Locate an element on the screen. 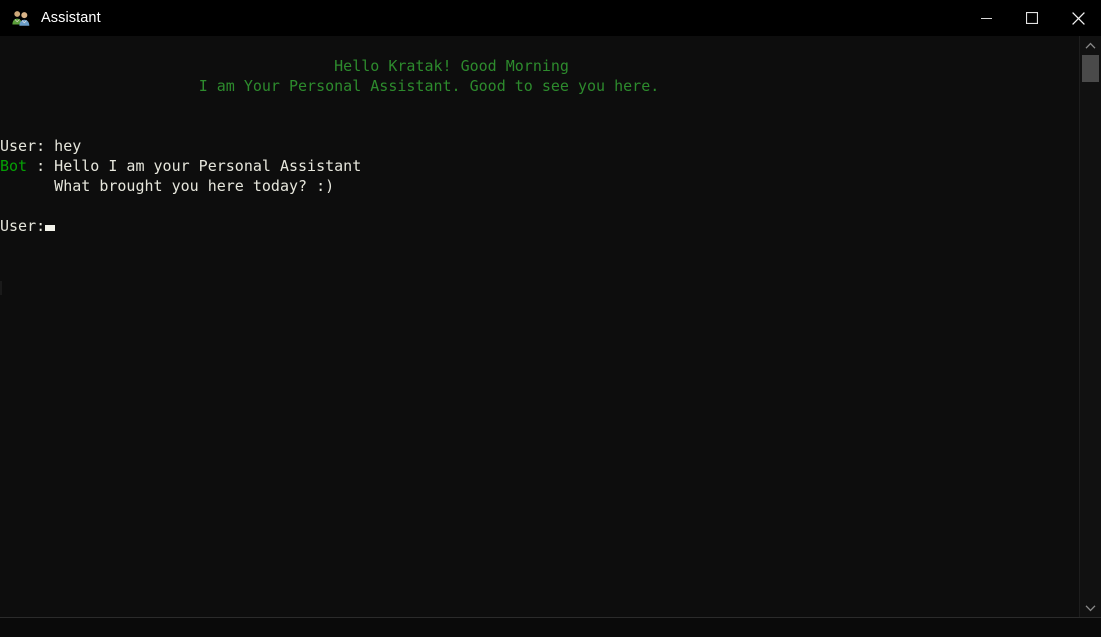 The height and width of the screenshot is (637, 1101). people-icon is located at coordinates (21, 18).